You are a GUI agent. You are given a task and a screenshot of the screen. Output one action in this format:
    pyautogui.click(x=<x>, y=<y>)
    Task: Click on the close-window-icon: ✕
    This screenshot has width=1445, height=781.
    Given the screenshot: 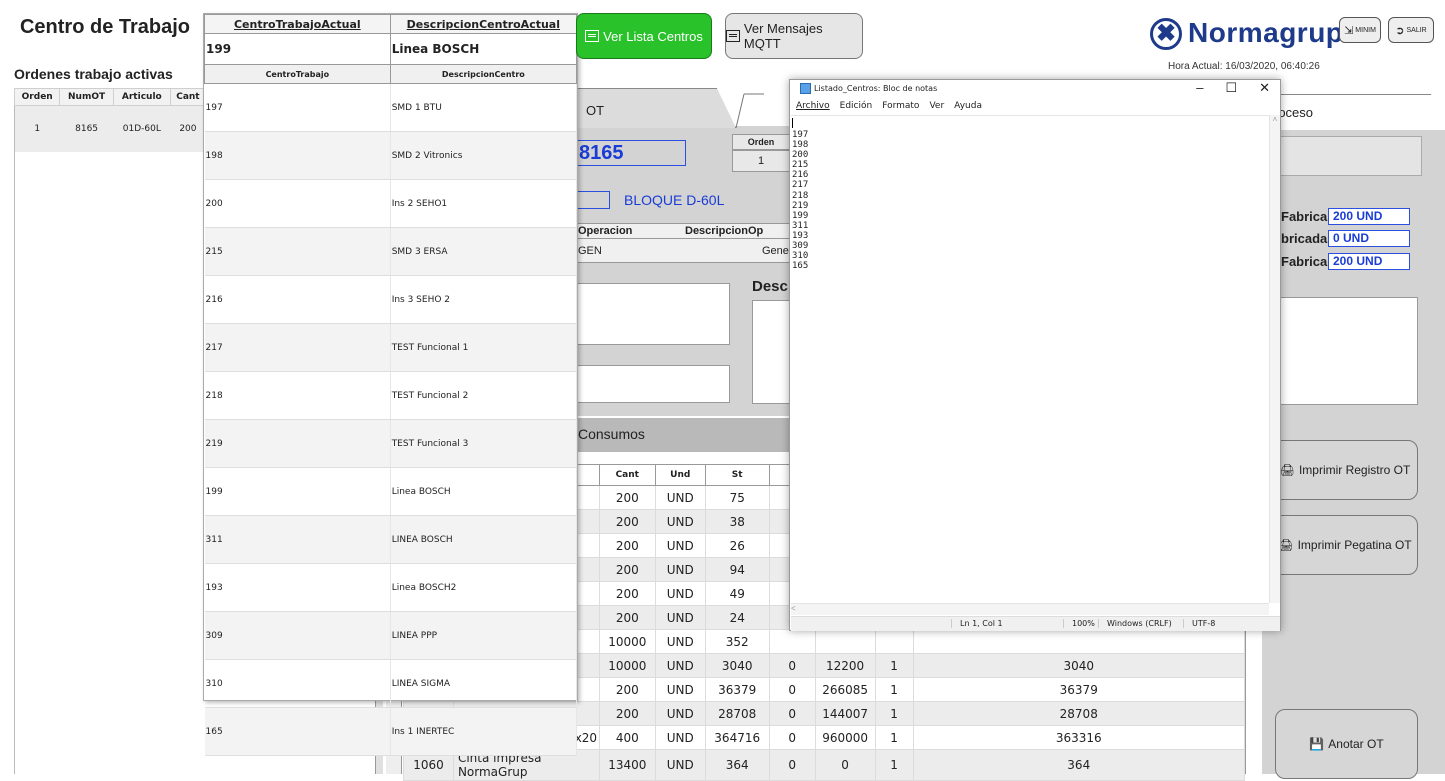 What is the action you would take?
    pyautogui.click(x=1264, y=88)
    